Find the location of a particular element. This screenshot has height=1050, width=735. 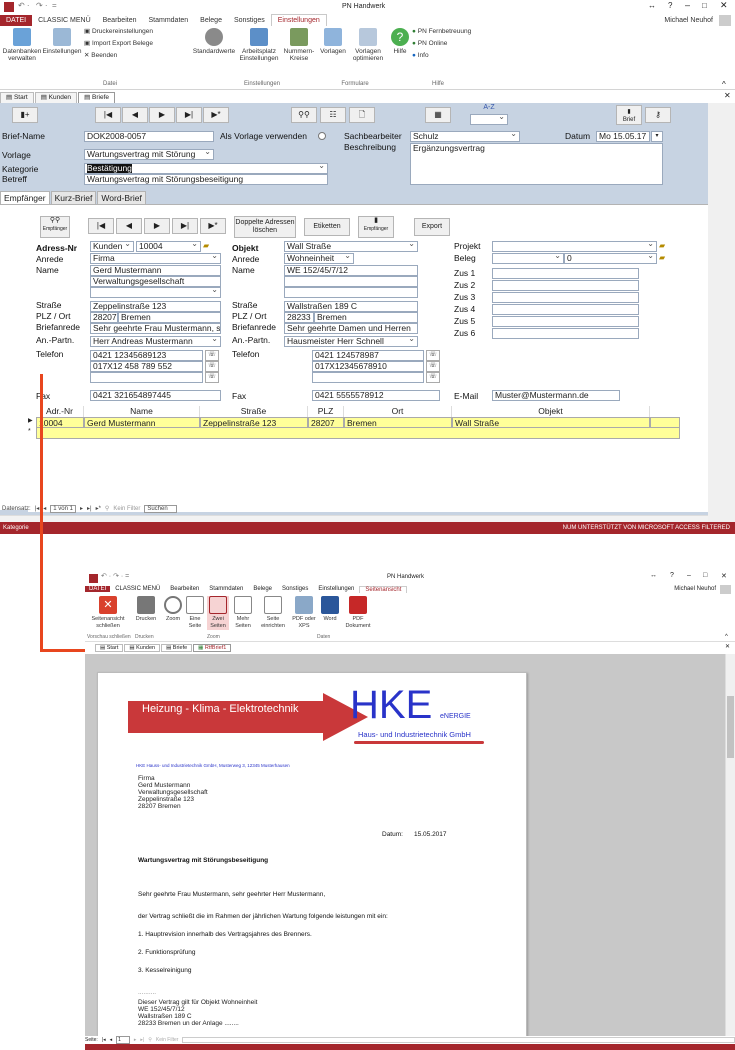

adr-fax-field: 0421 321654897445 is located at coordinates (155, 395).